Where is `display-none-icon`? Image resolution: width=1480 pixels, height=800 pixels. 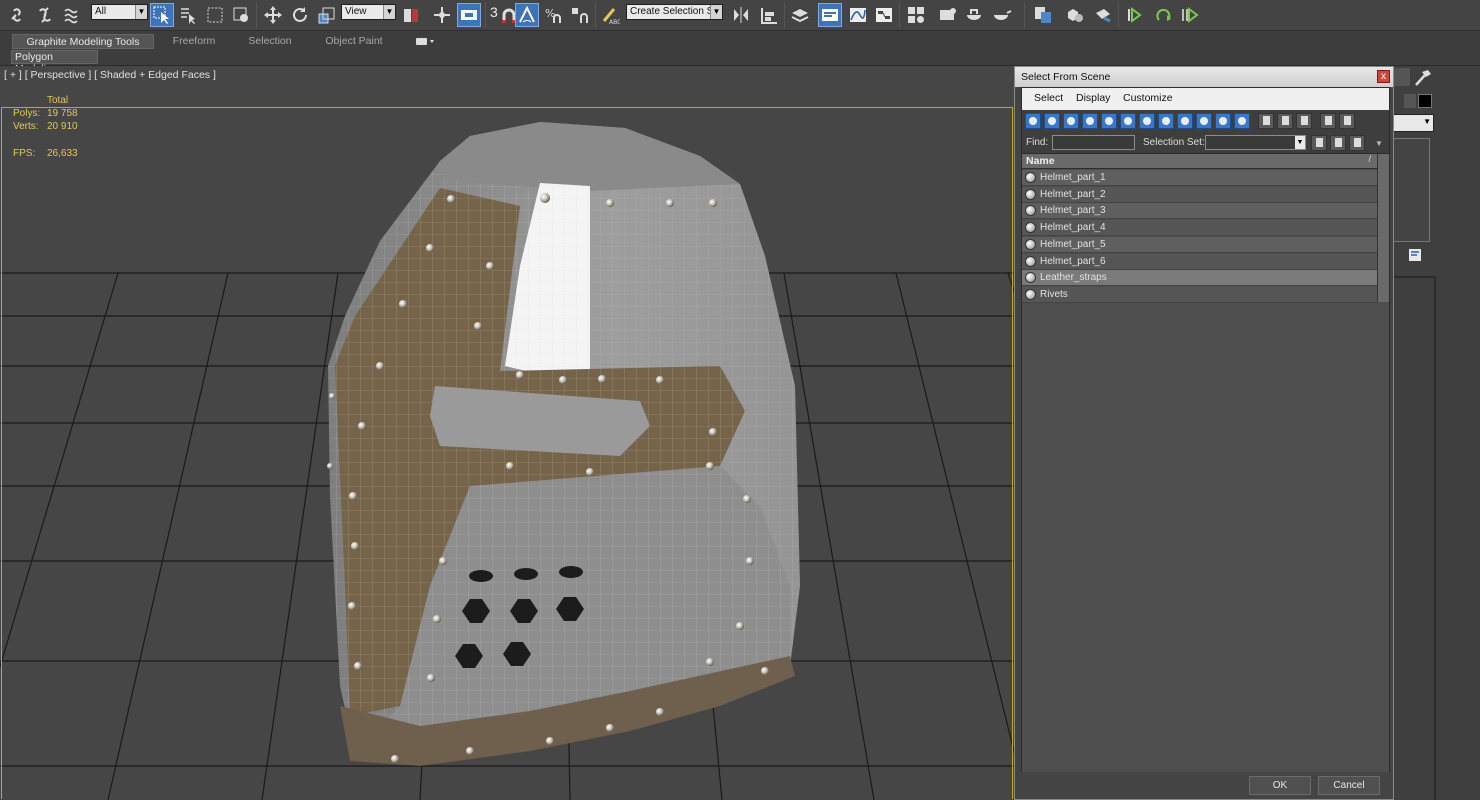
display-none-icon is located at coordinates (1285, 121).